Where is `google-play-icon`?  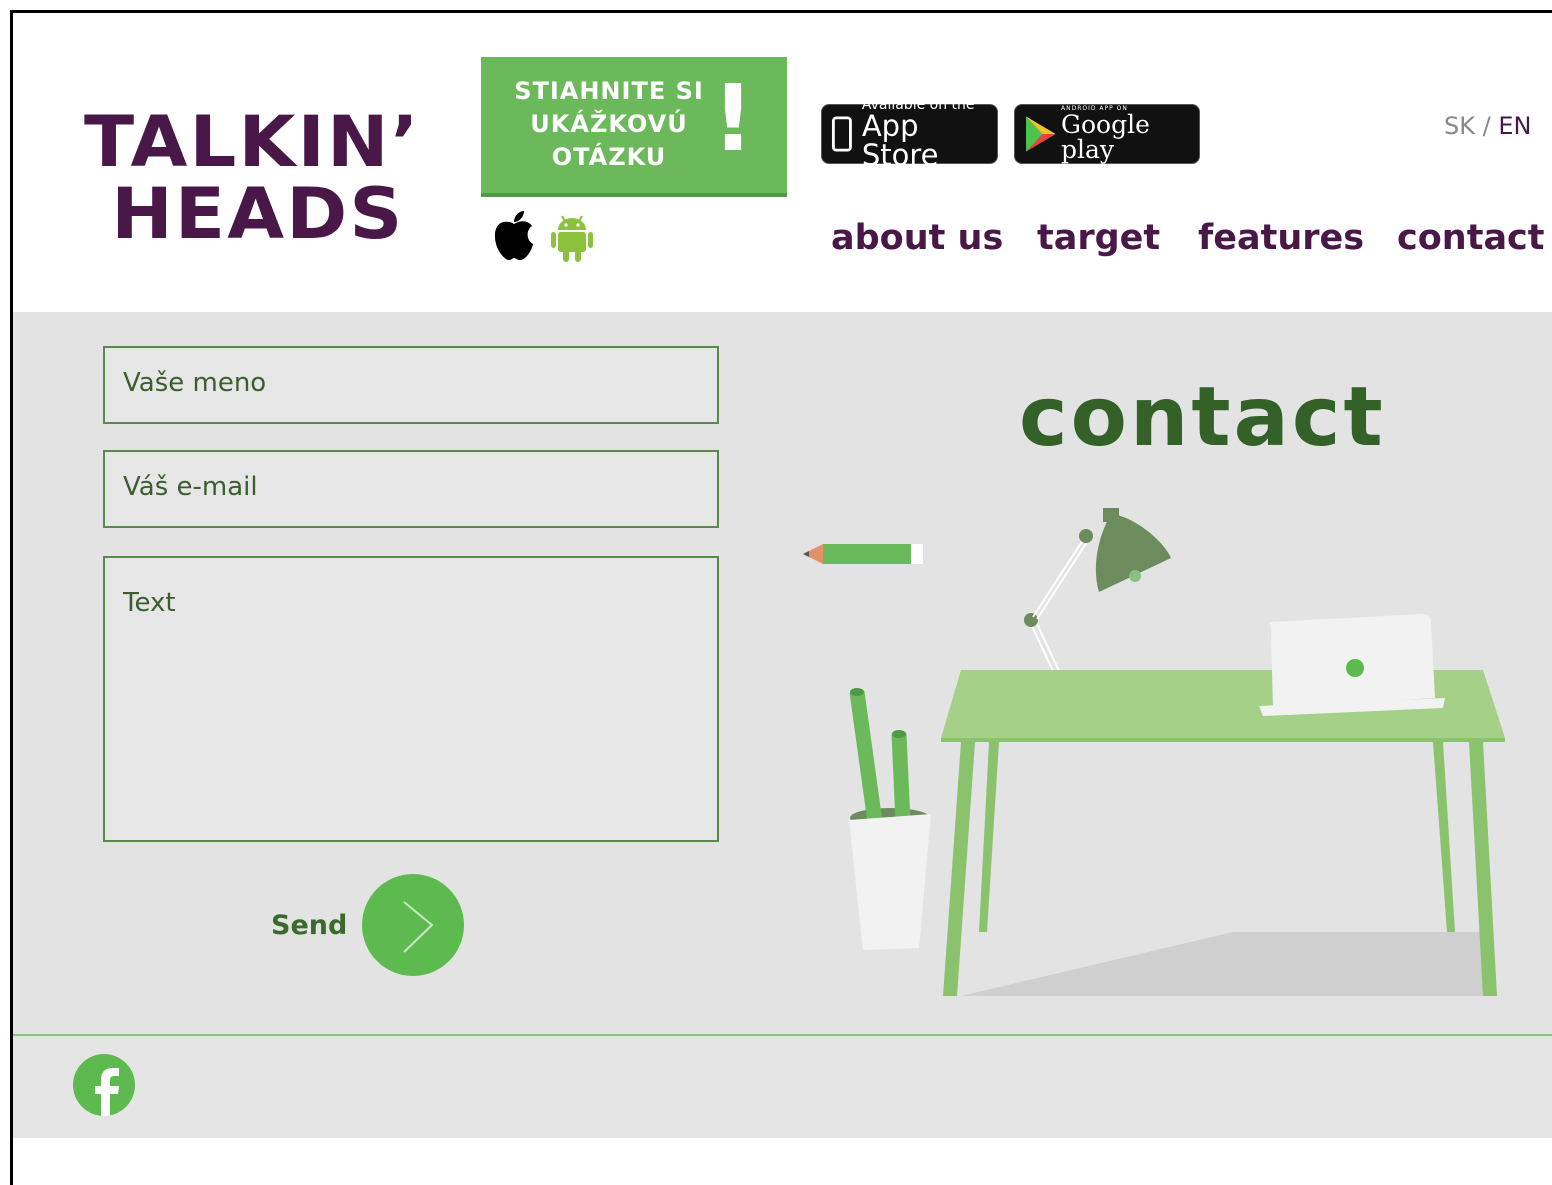 google-play-icon is located at coordinates (1041, 134).